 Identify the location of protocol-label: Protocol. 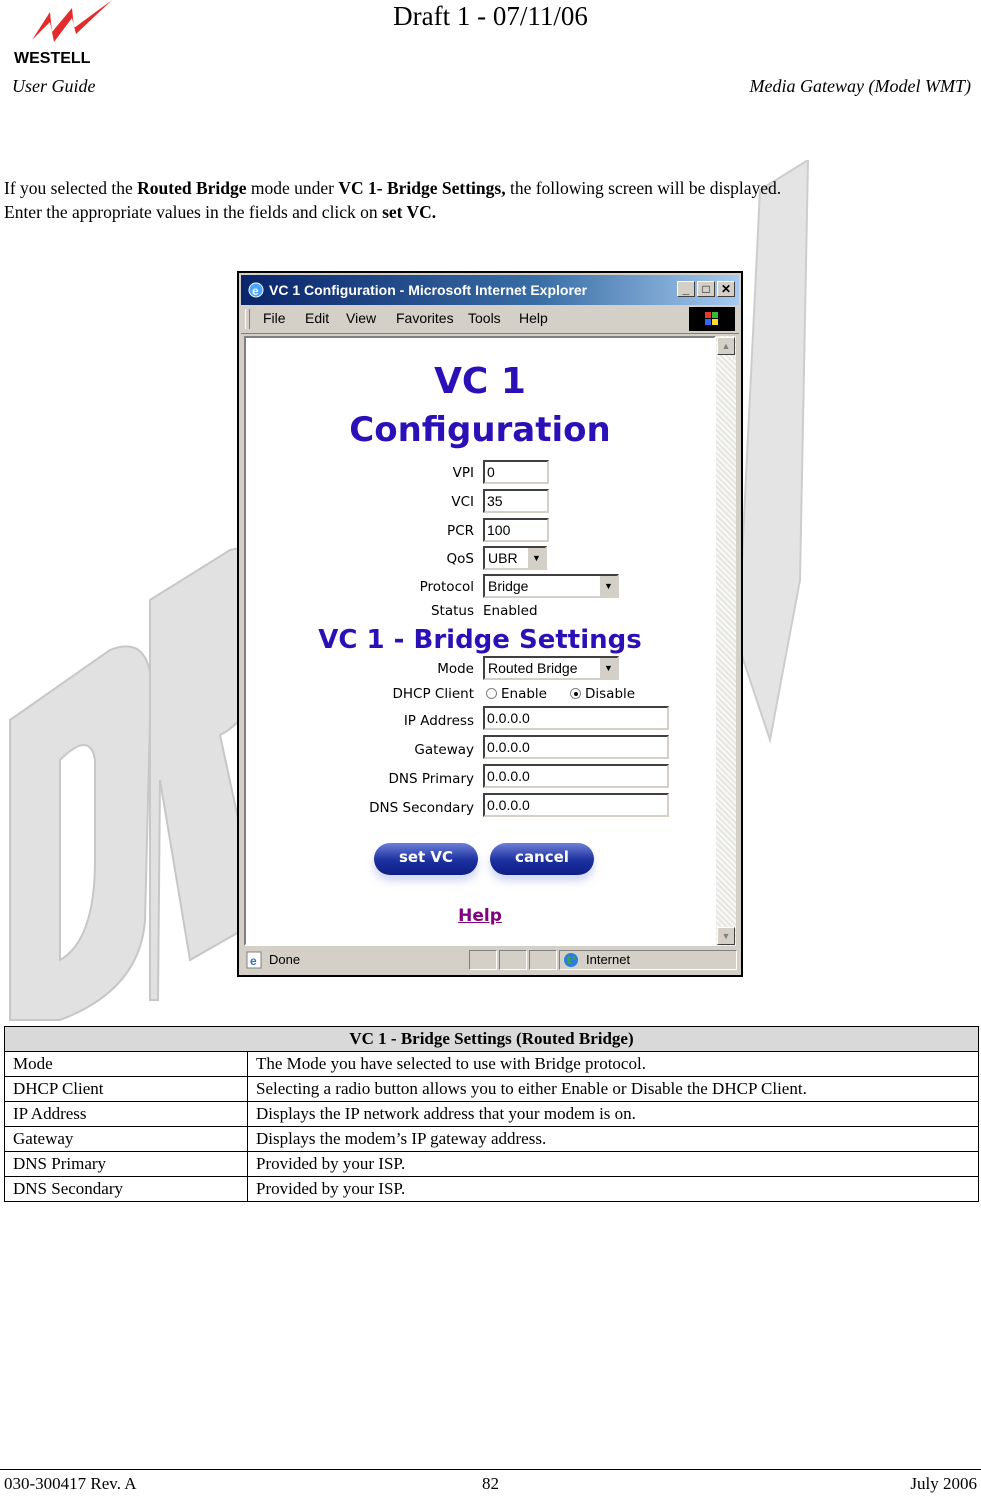
(446, 587).